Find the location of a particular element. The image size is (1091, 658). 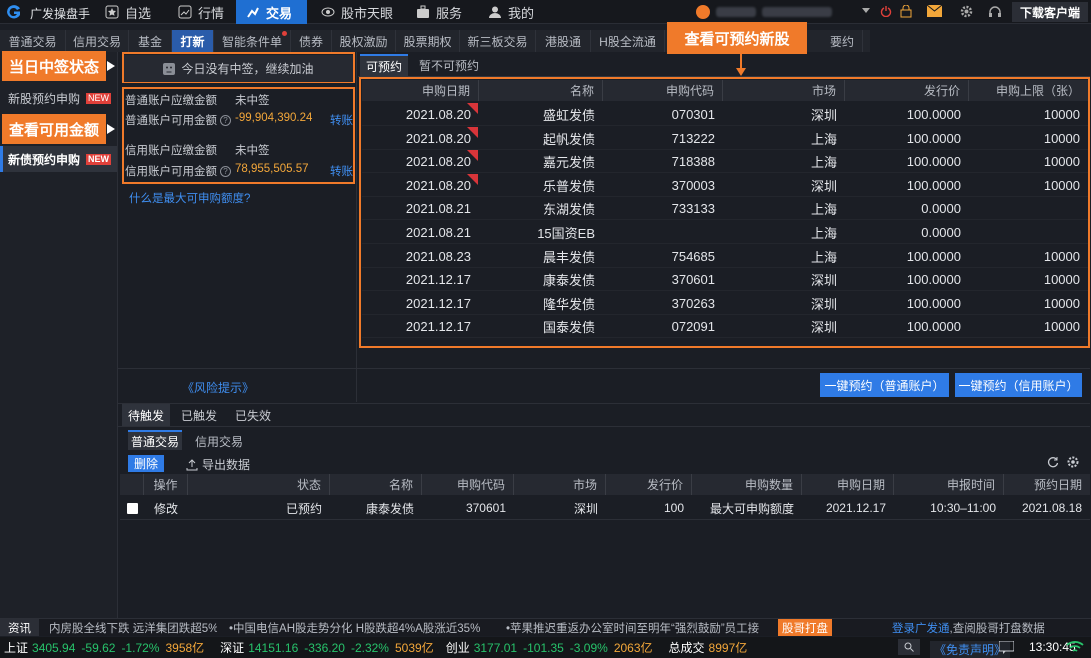

delete-button: 删除 is located at coordinates (146, 463).